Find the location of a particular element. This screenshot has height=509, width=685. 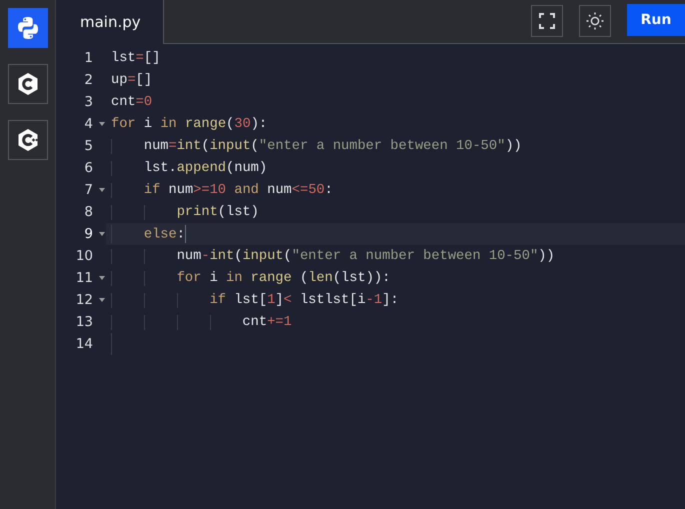

line-number: 14 is located at coordinates (83, 344).